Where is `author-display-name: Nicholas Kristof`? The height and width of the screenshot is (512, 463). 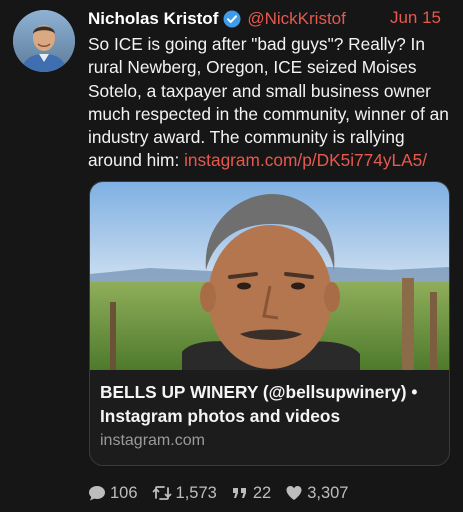
author-display-name: Nicholas Kristof is located at coordinates (153, 19).